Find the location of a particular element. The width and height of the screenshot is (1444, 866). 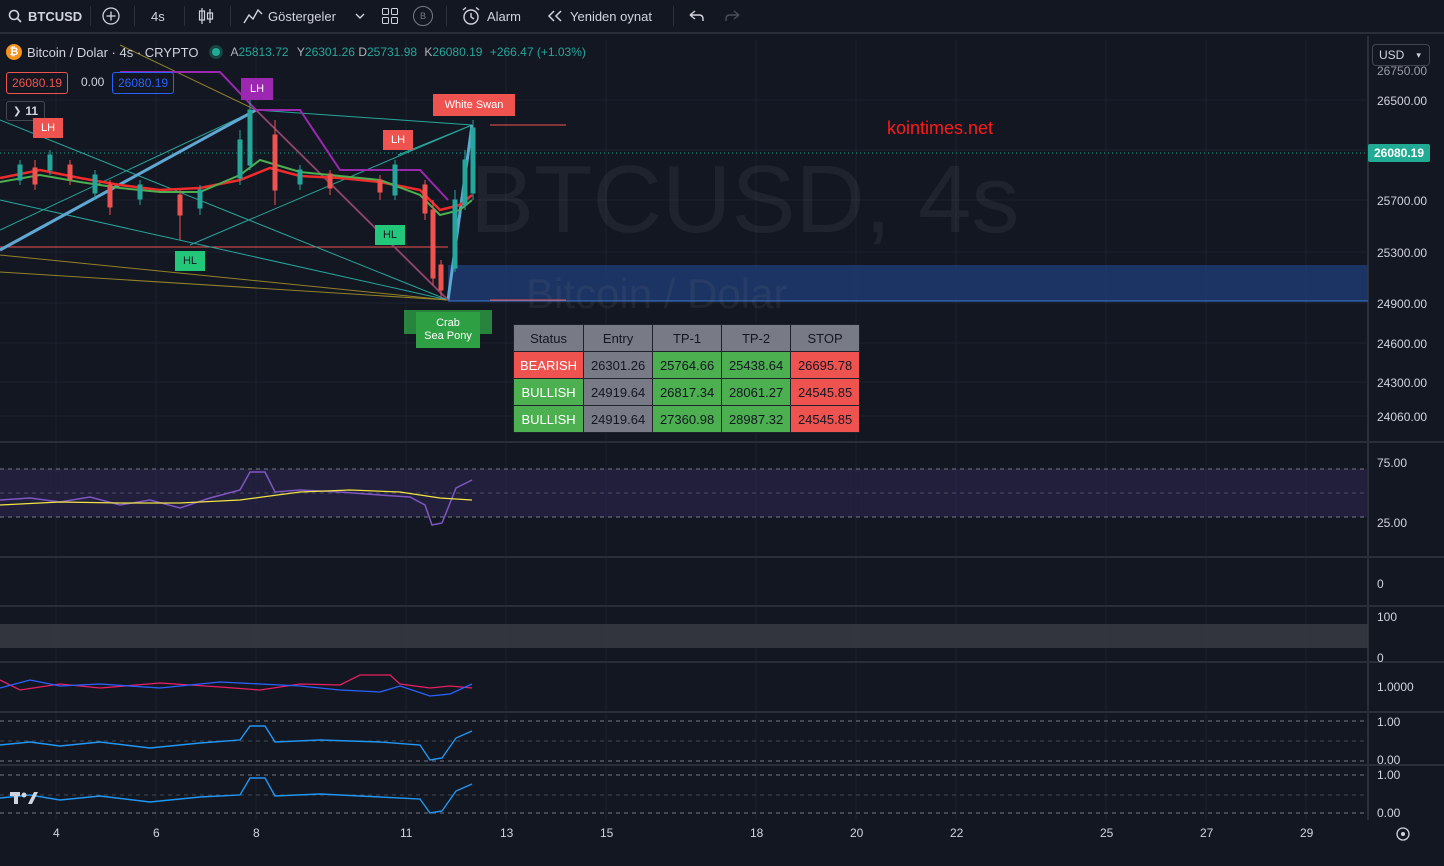

layout-badge-button: B is located at coordinates (423, 16).